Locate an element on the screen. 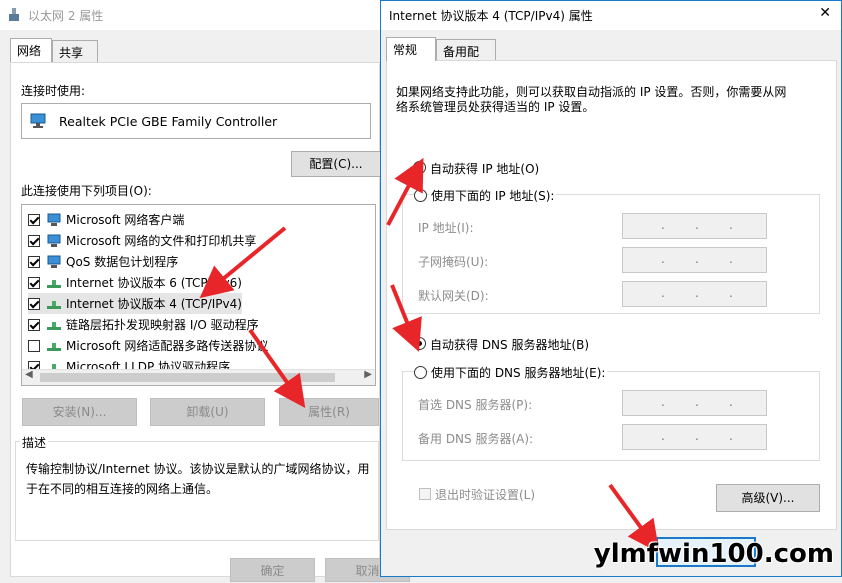 The image size is (842, 583). tab-network: 网络 is located at coordinates (31, 50).